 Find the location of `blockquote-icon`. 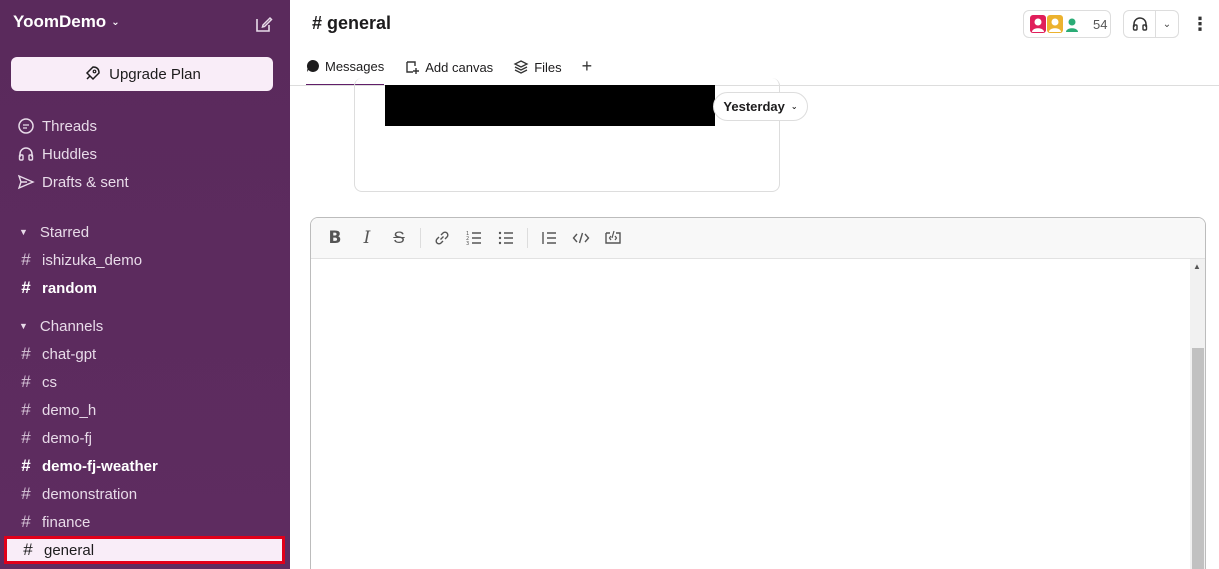

blockquote-icon is located at coordinates (549, 238).